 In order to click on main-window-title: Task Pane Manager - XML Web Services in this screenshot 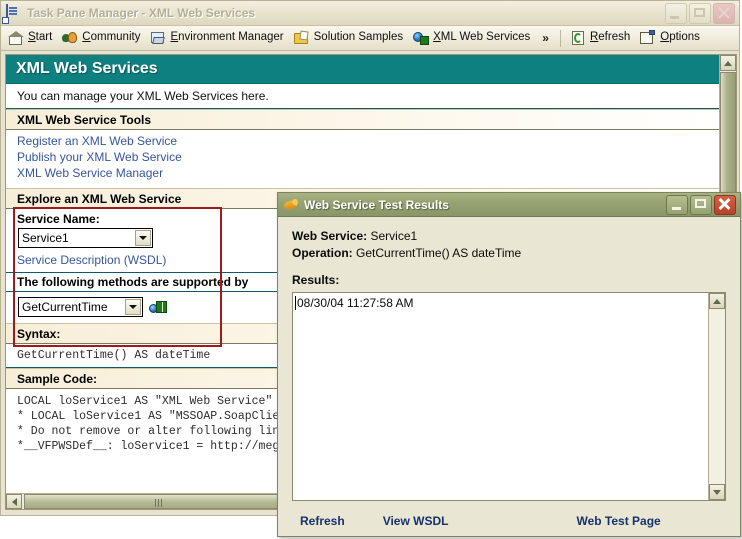, I will do `click(141, 13)`.